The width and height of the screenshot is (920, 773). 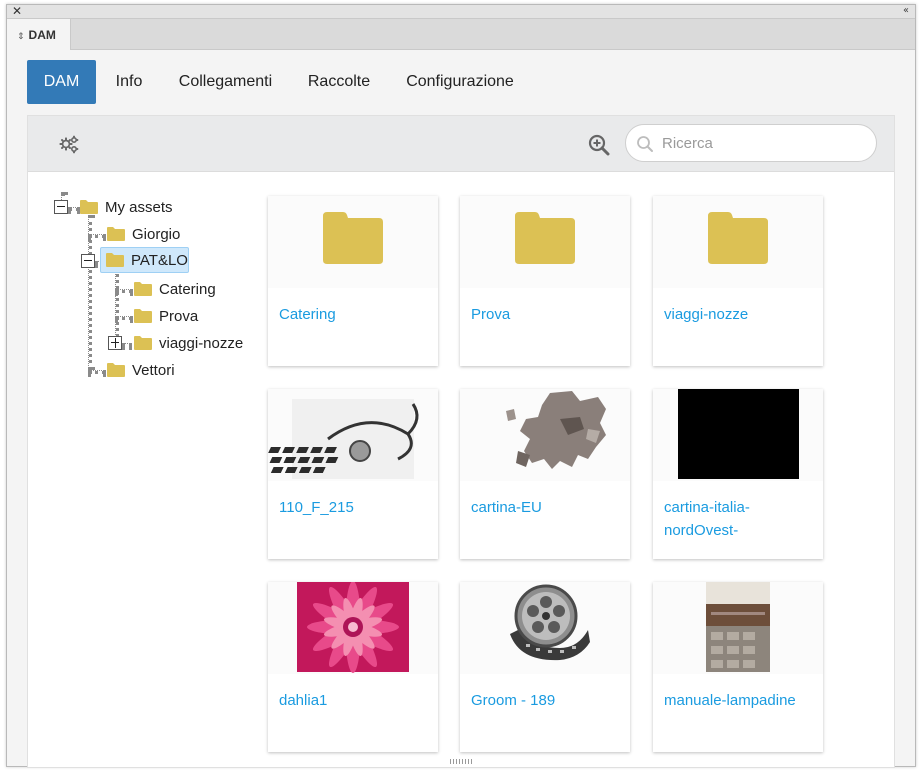 What do you see at coordinates (21, 37) in the screenshot?
I see `sort-arrows-icon: ⇕` at bounding box center [21, 37].